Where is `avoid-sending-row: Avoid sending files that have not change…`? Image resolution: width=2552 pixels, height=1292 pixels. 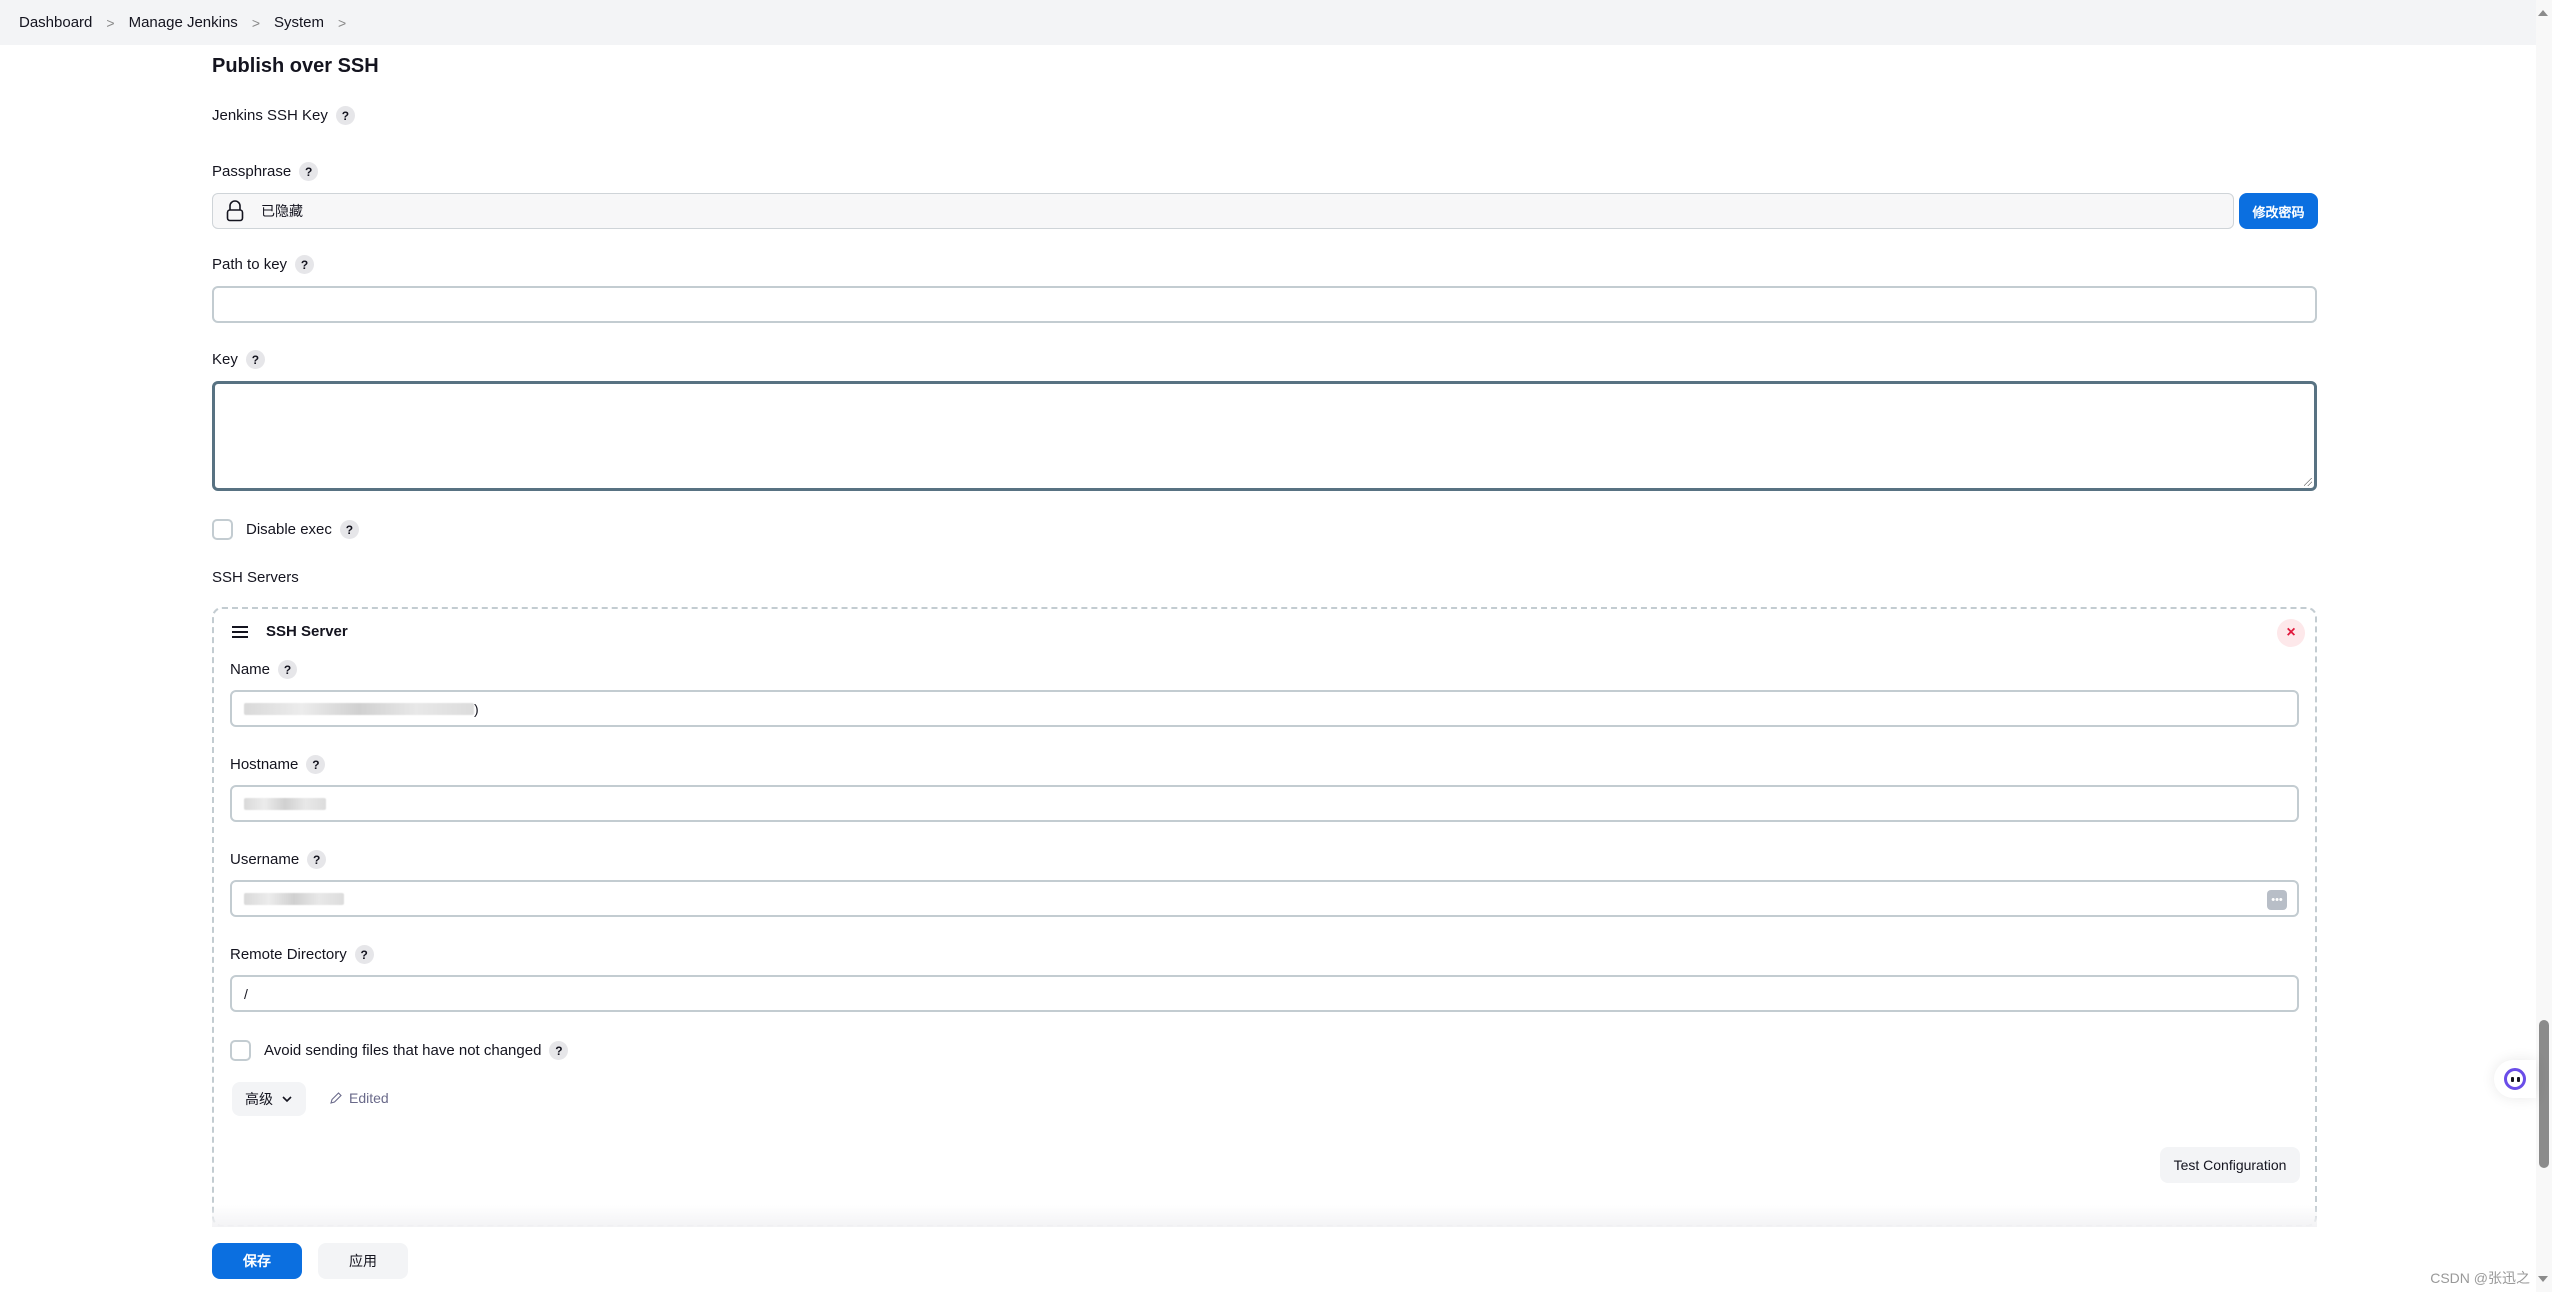 avoid-sending-row: Avoid sending files that have not change… is located at coordinates (399, 1050).